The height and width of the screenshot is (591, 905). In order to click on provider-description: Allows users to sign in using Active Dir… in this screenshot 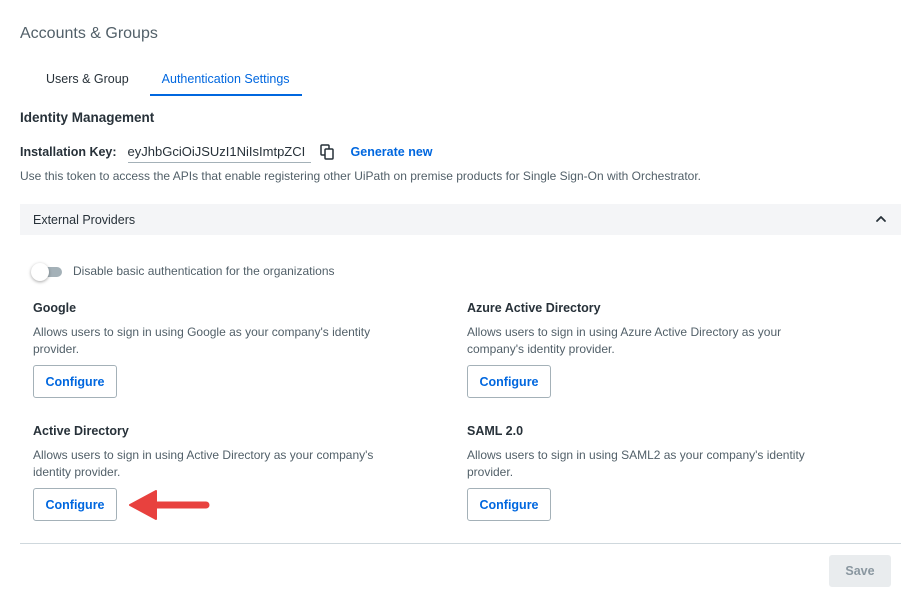, I will do `click(203, 463)`.